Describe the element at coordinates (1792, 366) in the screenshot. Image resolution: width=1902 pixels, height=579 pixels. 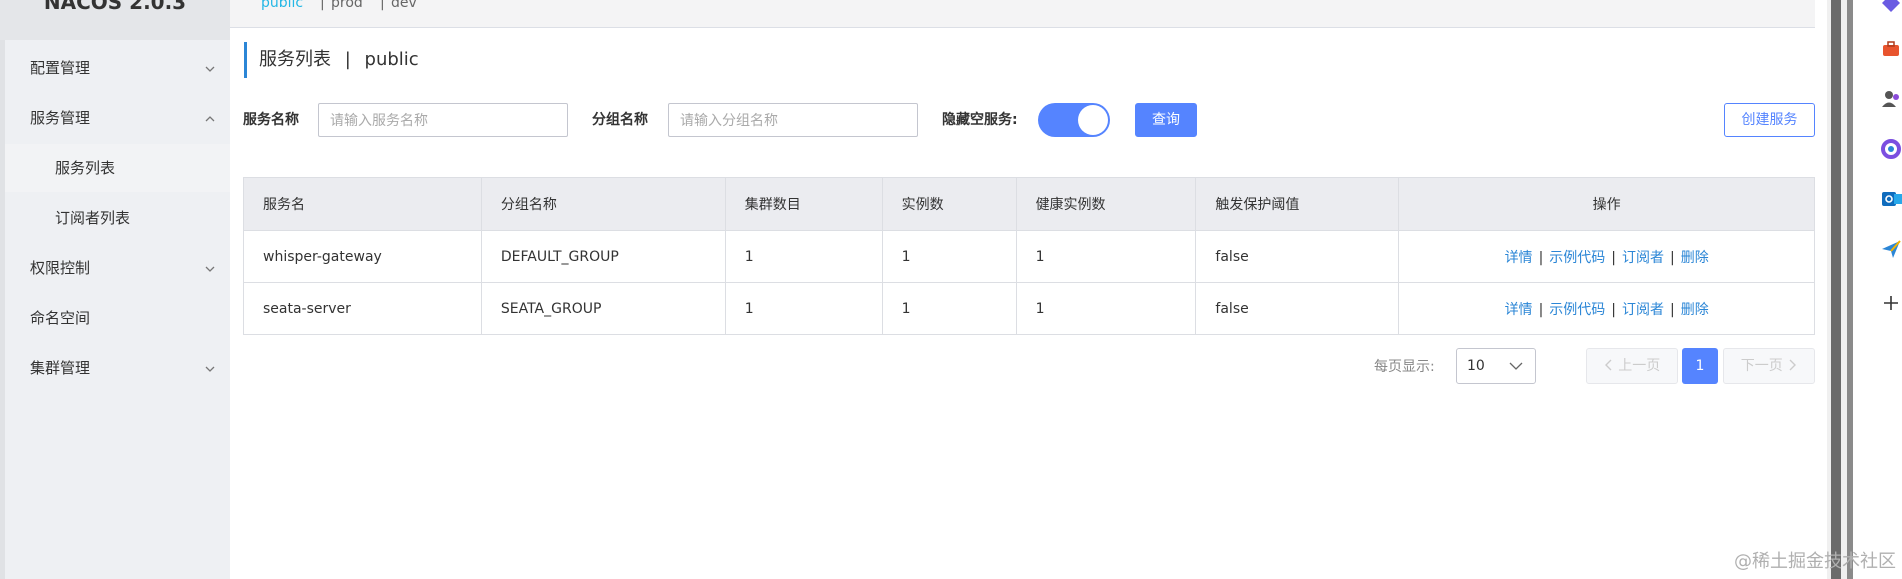
I see `chevron-right-icon` at that location.